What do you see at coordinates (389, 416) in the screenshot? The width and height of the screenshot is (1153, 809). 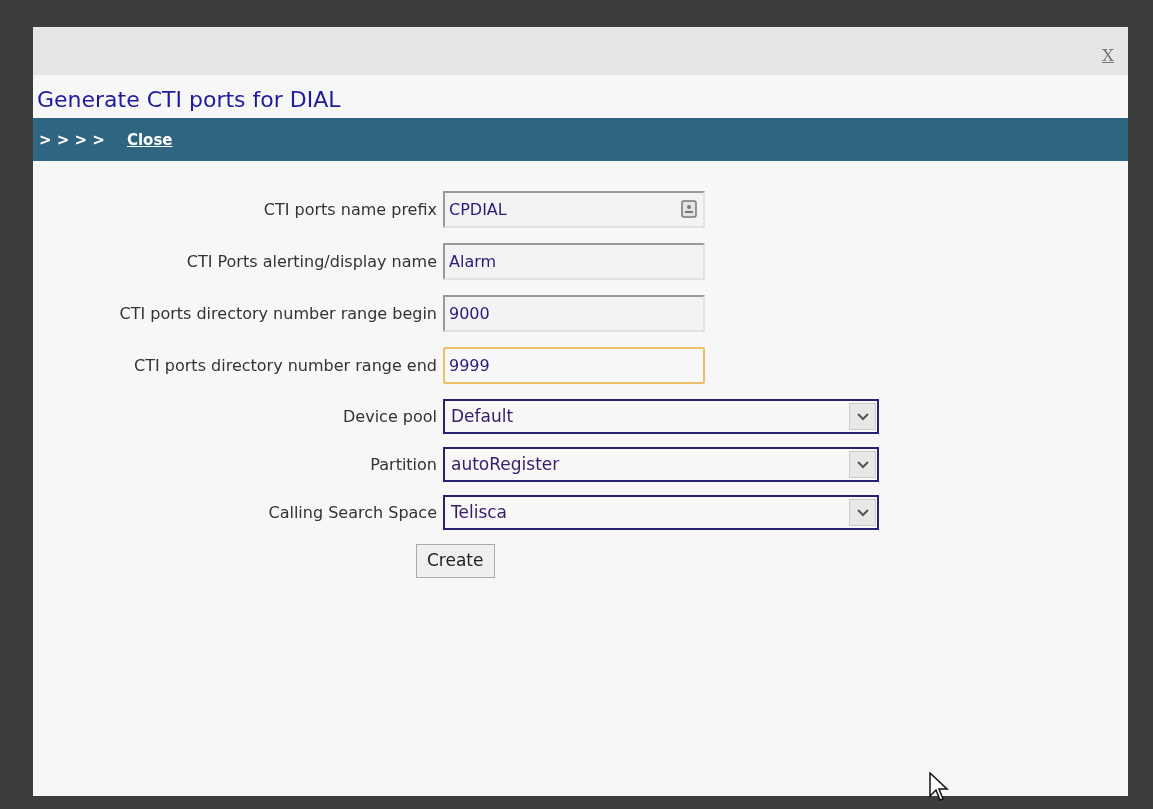 I see `field-label: Device pool` at bounding box center [389, 416].